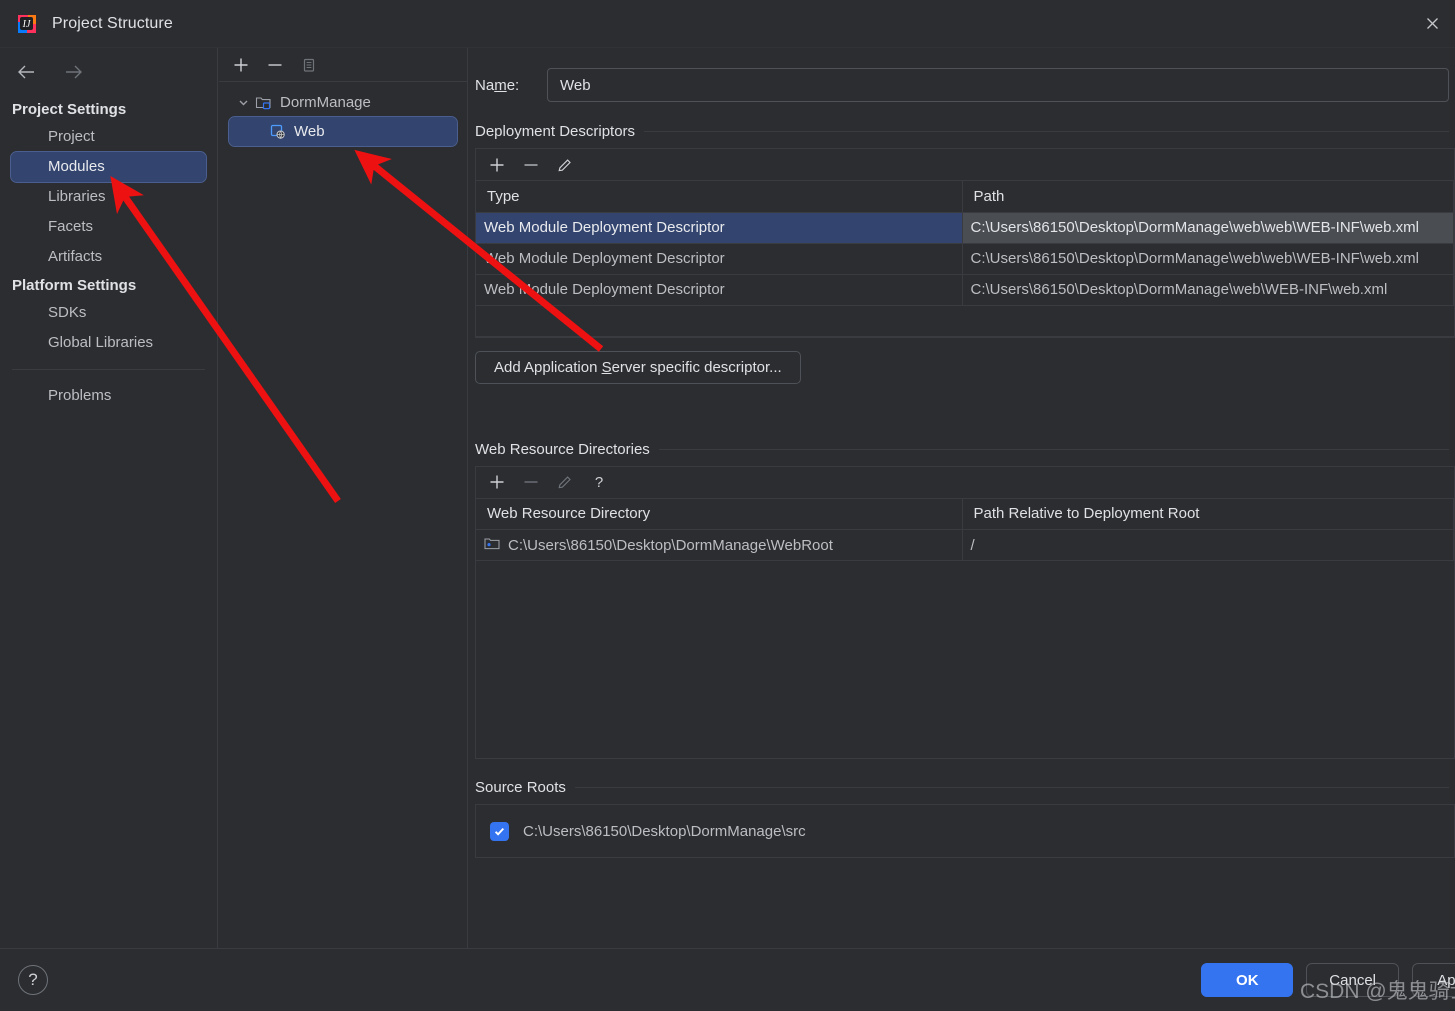  What do you see at coordinates (277, 131) in the screenshot?
I see `web-module-icon` at bounding box center [277, 131].